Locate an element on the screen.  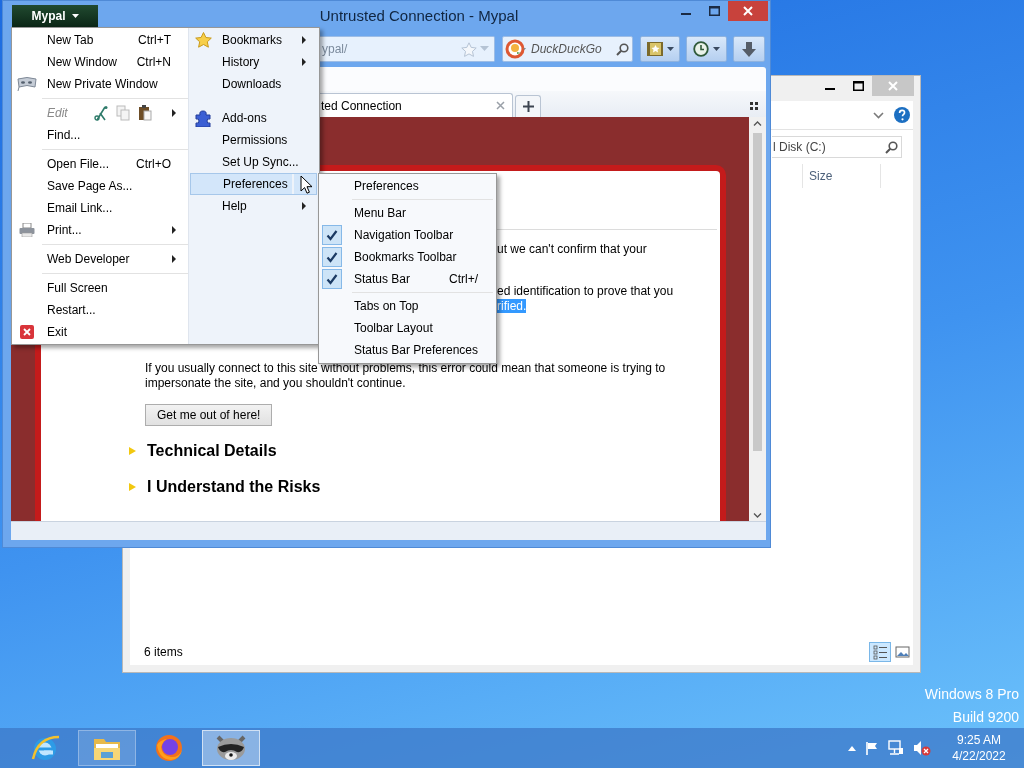
exit-icon is located at coordinates (26, 332).